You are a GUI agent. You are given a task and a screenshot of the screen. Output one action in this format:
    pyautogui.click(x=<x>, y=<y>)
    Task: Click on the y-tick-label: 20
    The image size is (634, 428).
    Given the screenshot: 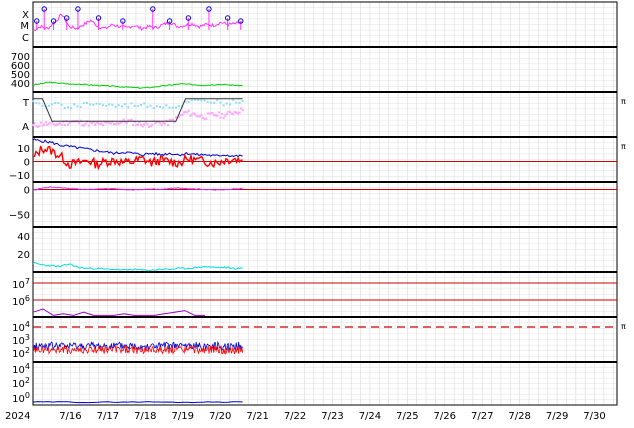 What is the action you would take?
    pyautogui.click(x=23, y=255)
    